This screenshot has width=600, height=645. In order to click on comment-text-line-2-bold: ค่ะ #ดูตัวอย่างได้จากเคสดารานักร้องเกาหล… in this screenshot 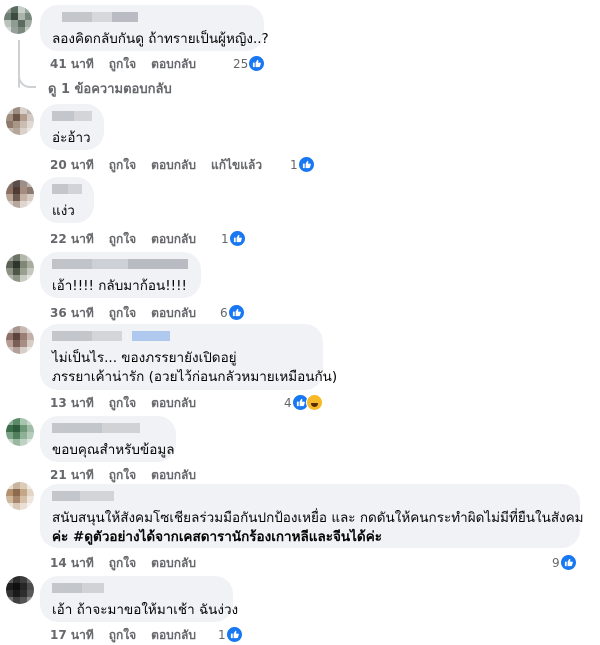, I will do `click(217, 537)`.